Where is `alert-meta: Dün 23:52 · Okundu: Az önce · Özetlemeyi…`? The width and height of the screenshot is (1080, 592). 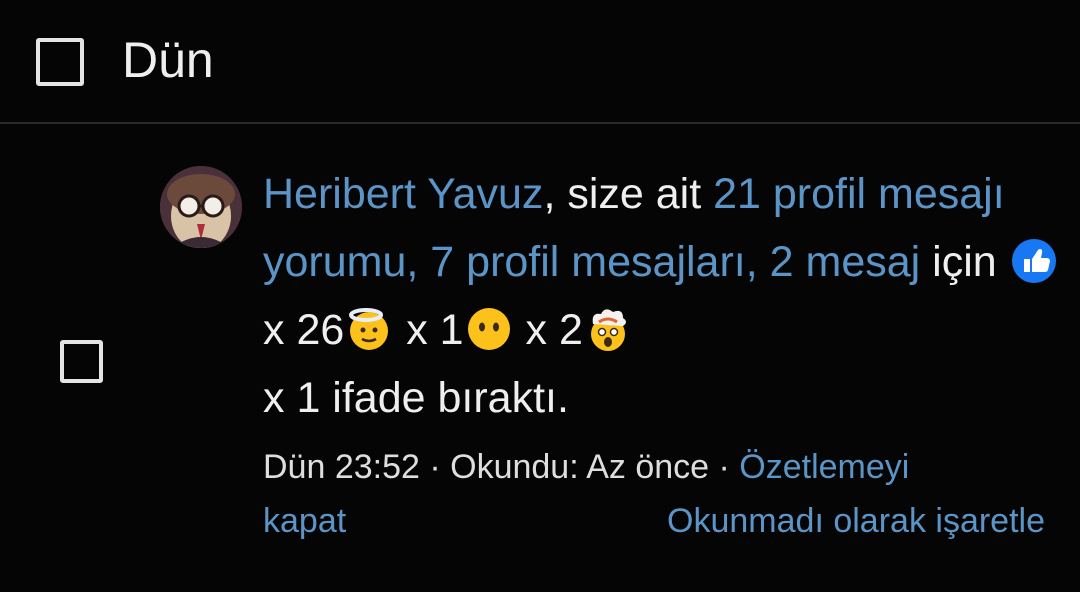 alert-meta: Dün 23:52 · Okundu: Az önce · Özetlemeyi… is located at coordinates (663, 494).